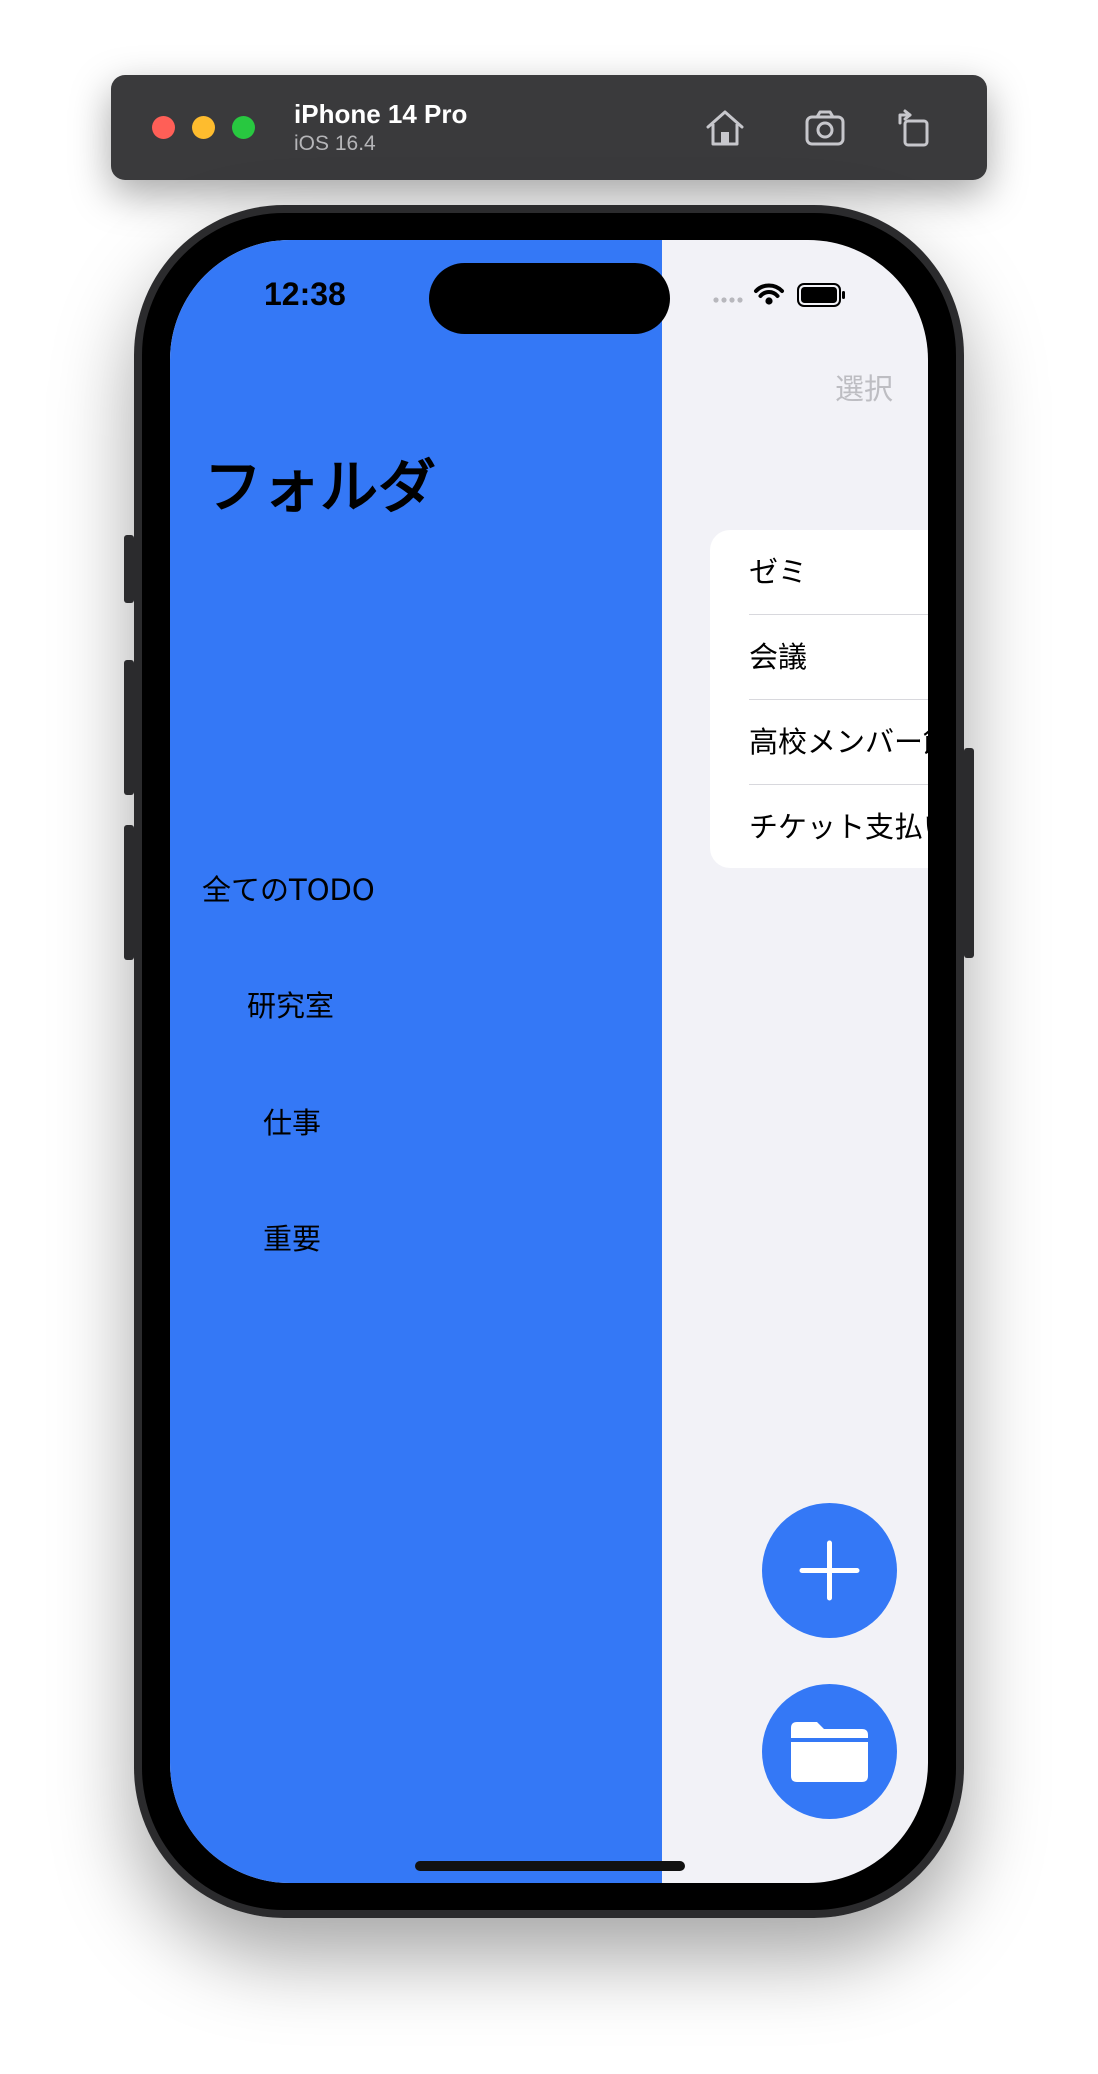 The width and height of the screenshot is (1098, 2074). I want to click on folder-menu-button, so click(829, 1751).